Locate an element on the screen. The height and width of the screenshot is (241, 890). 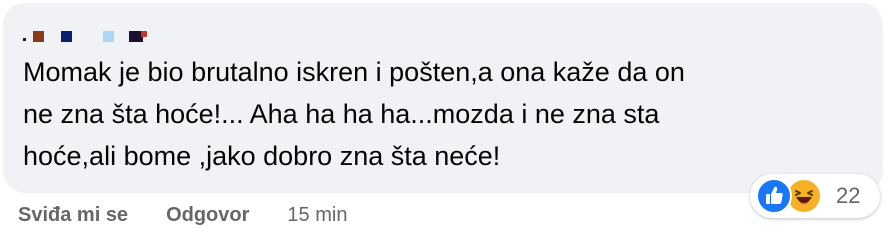
comment-timestamp: 15 min is located at coordinates (317, 215).